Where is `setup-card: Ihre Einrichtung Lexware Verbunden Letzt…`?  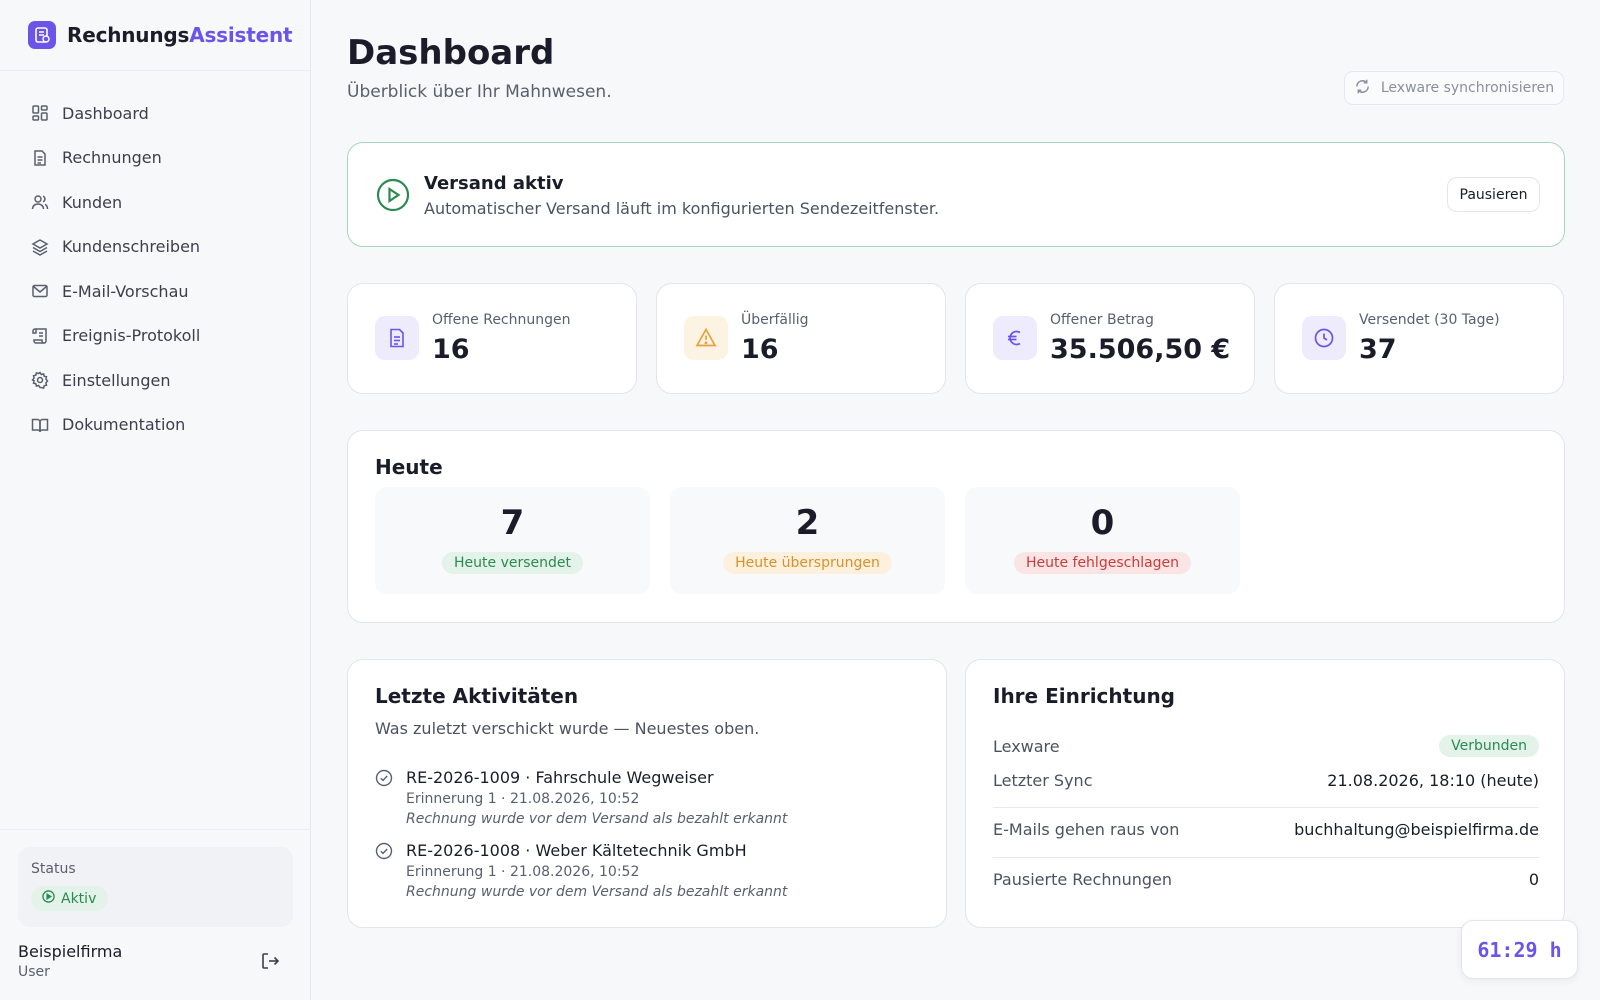 setup-card: Ihre Einrichtung Lexware Verbunden Letzt… is located at coordinates (1265, 793).